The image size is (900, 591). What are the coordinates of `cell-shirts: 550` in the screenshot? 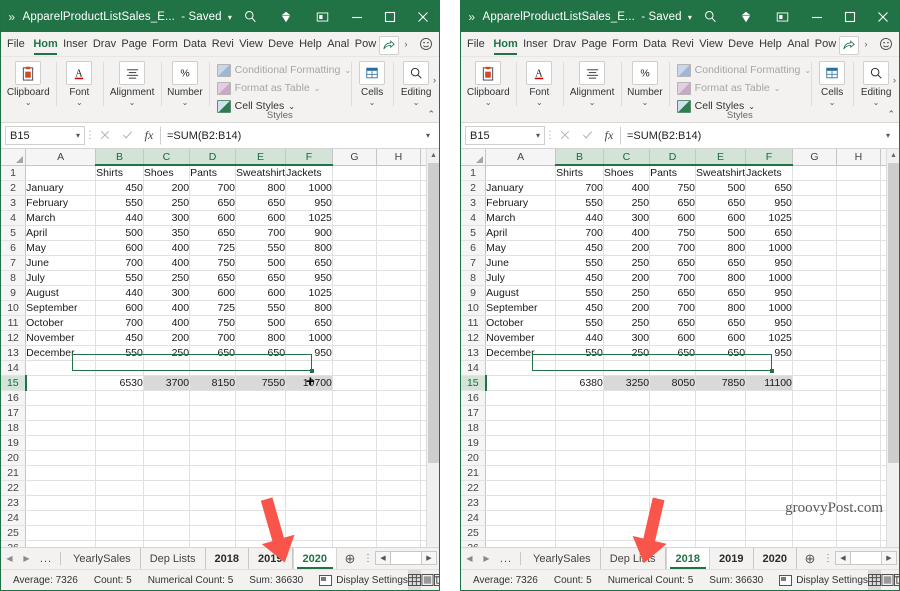 It's located at (119, 203).